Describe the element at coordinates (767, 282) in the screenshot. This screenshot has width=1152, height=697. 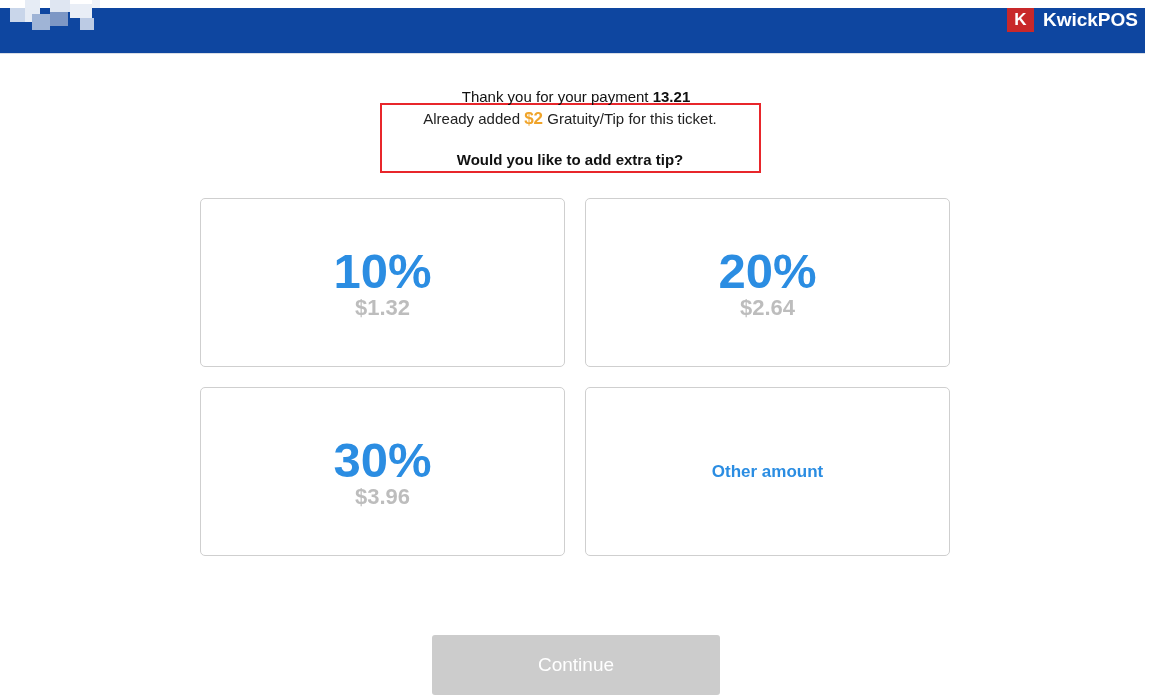
I see `tip-option-button: 20% $2.64` at that location.